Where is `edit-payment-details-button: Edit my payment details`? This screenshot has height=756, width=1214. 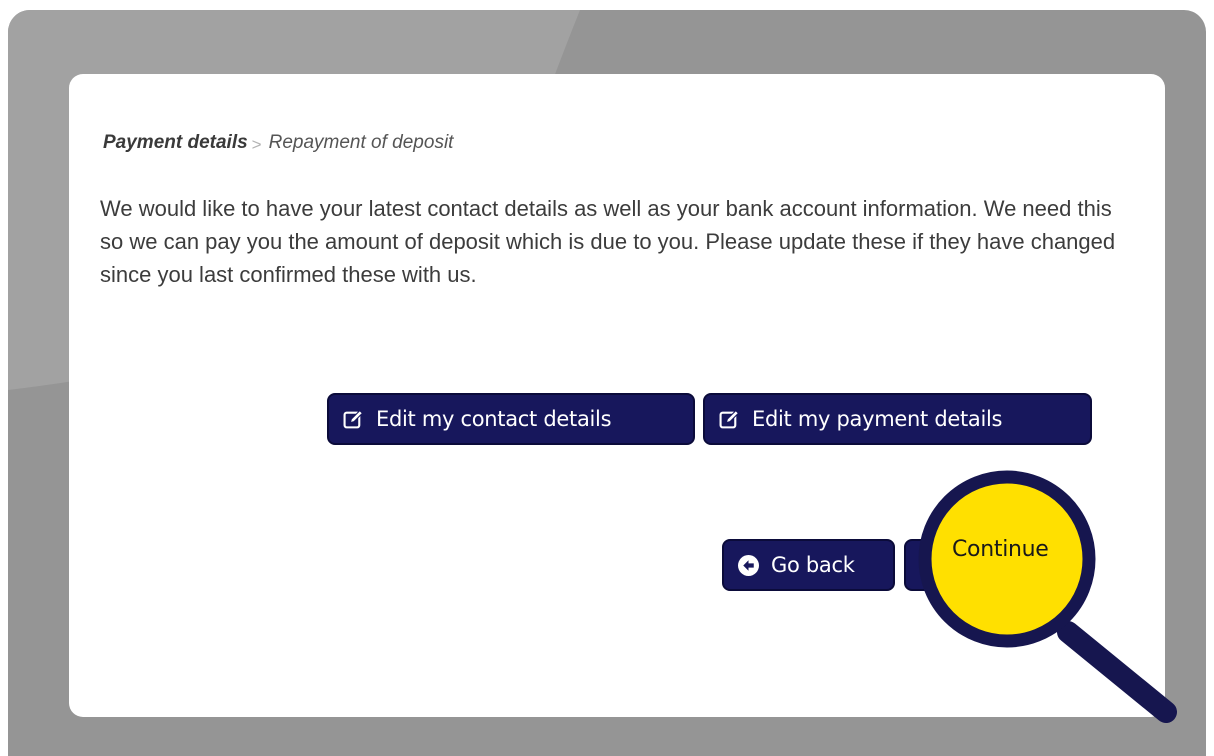 edit-payment-details-button: Edit my payment details is located at coordinates (897, 419).